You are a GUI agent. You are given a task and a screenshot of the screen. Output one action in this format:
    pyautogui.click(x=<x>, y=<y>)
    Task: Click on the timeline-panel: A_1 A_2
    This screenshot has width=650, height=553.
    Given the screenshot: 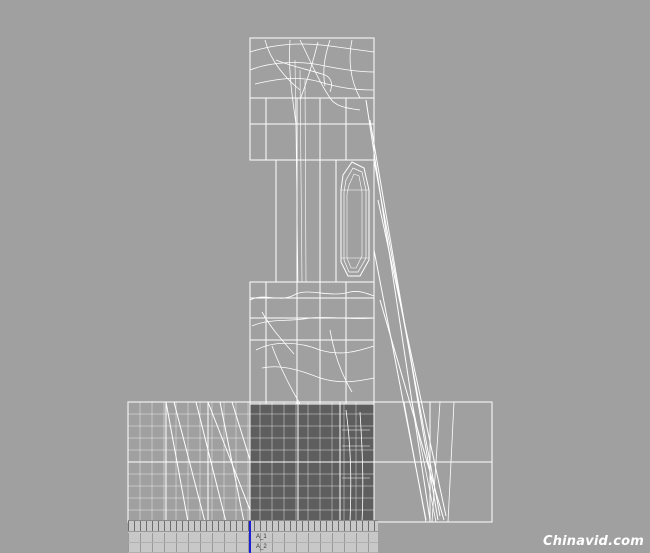 What is the action you would take?
    pyautogui.click(x=253, y=536)
    